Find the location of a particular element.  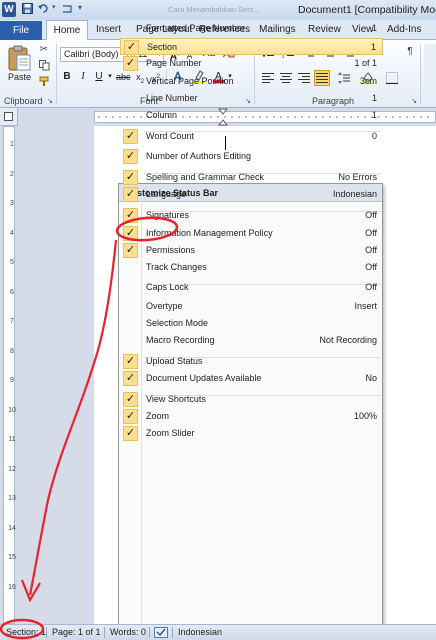

vertical-ruler-number: 14 is located at coordinates (12, 528).